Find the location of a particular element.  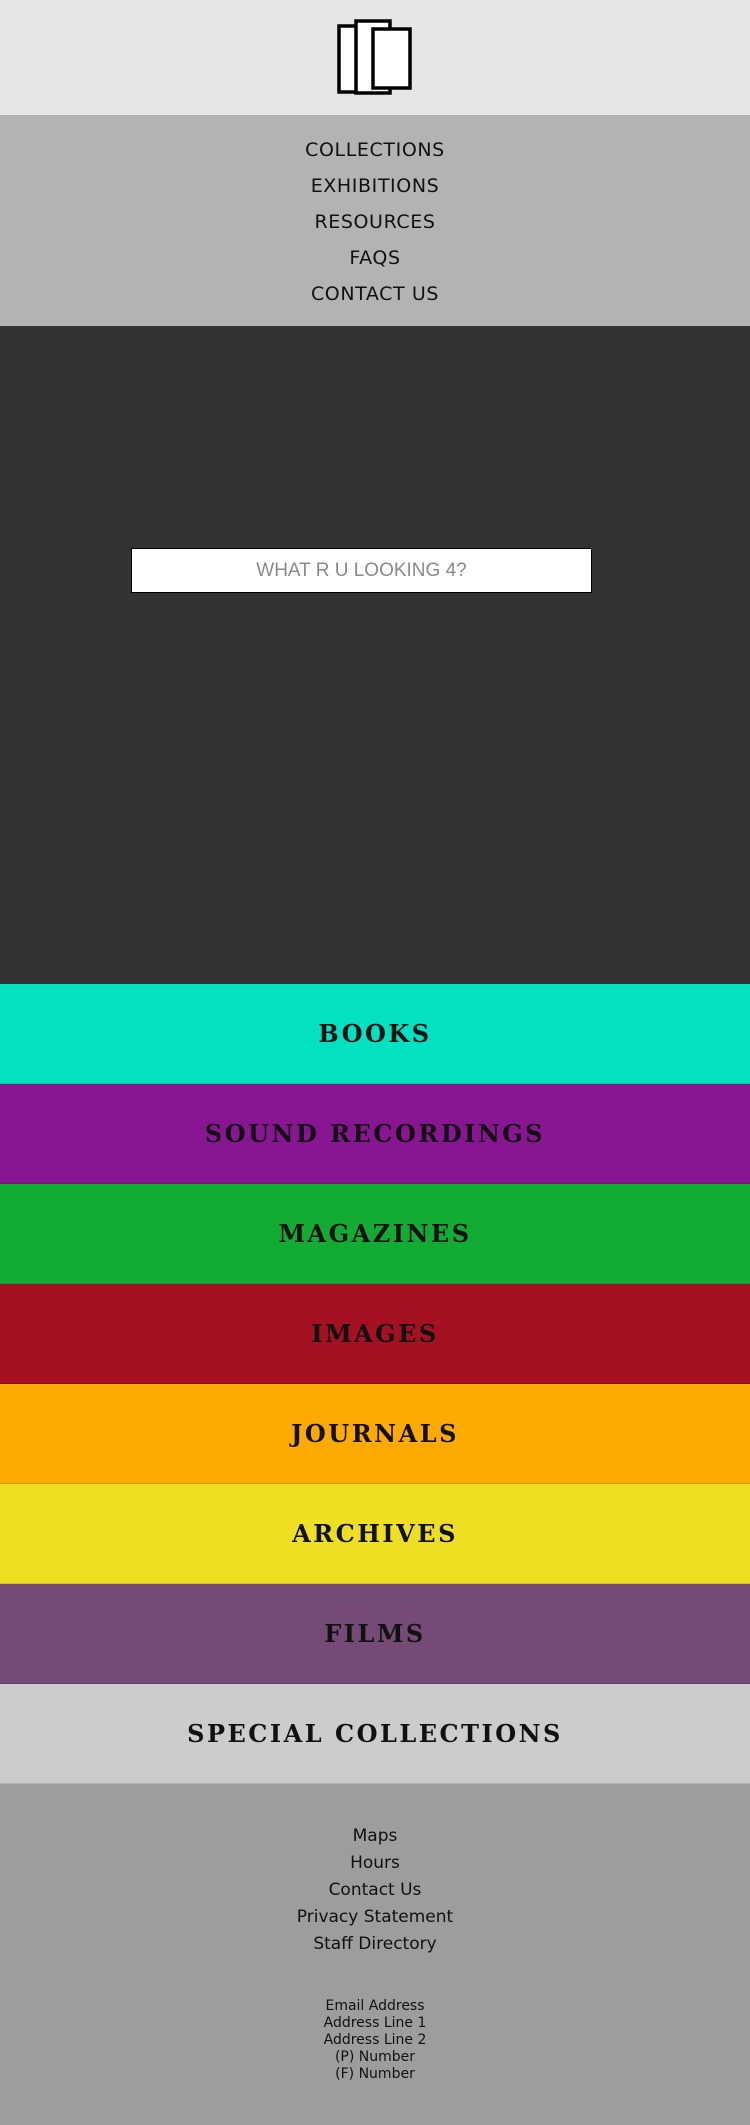

category-label: IMAGES is located at coordinates (375, 1333).